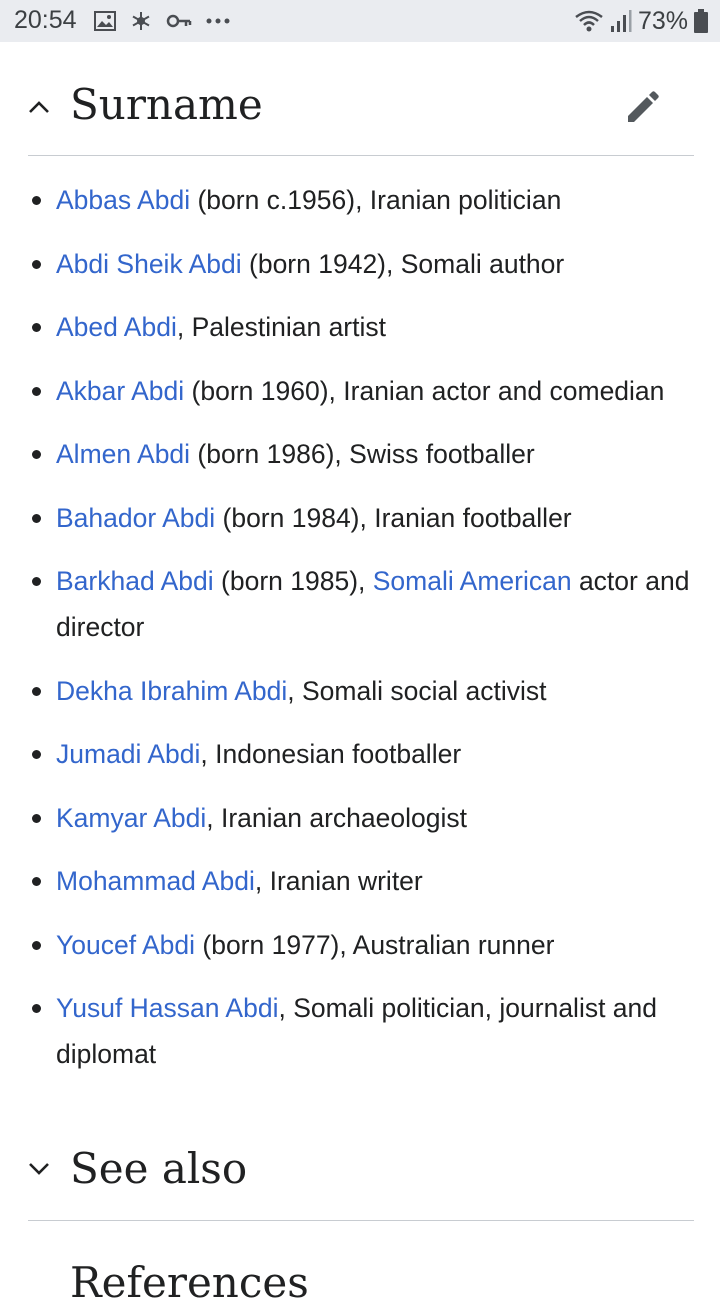  Describe the element at coordinates (45, 20) in the screenshot. I see `status-time: 20:54` at that location.